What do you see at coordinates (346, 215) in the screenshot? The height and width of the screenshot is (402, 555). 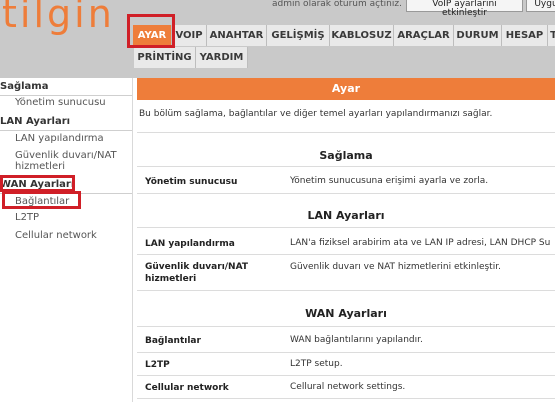 I see `section-heading-lan-ayarlari: LAN Ayarları` at bounding box center [346, 215].